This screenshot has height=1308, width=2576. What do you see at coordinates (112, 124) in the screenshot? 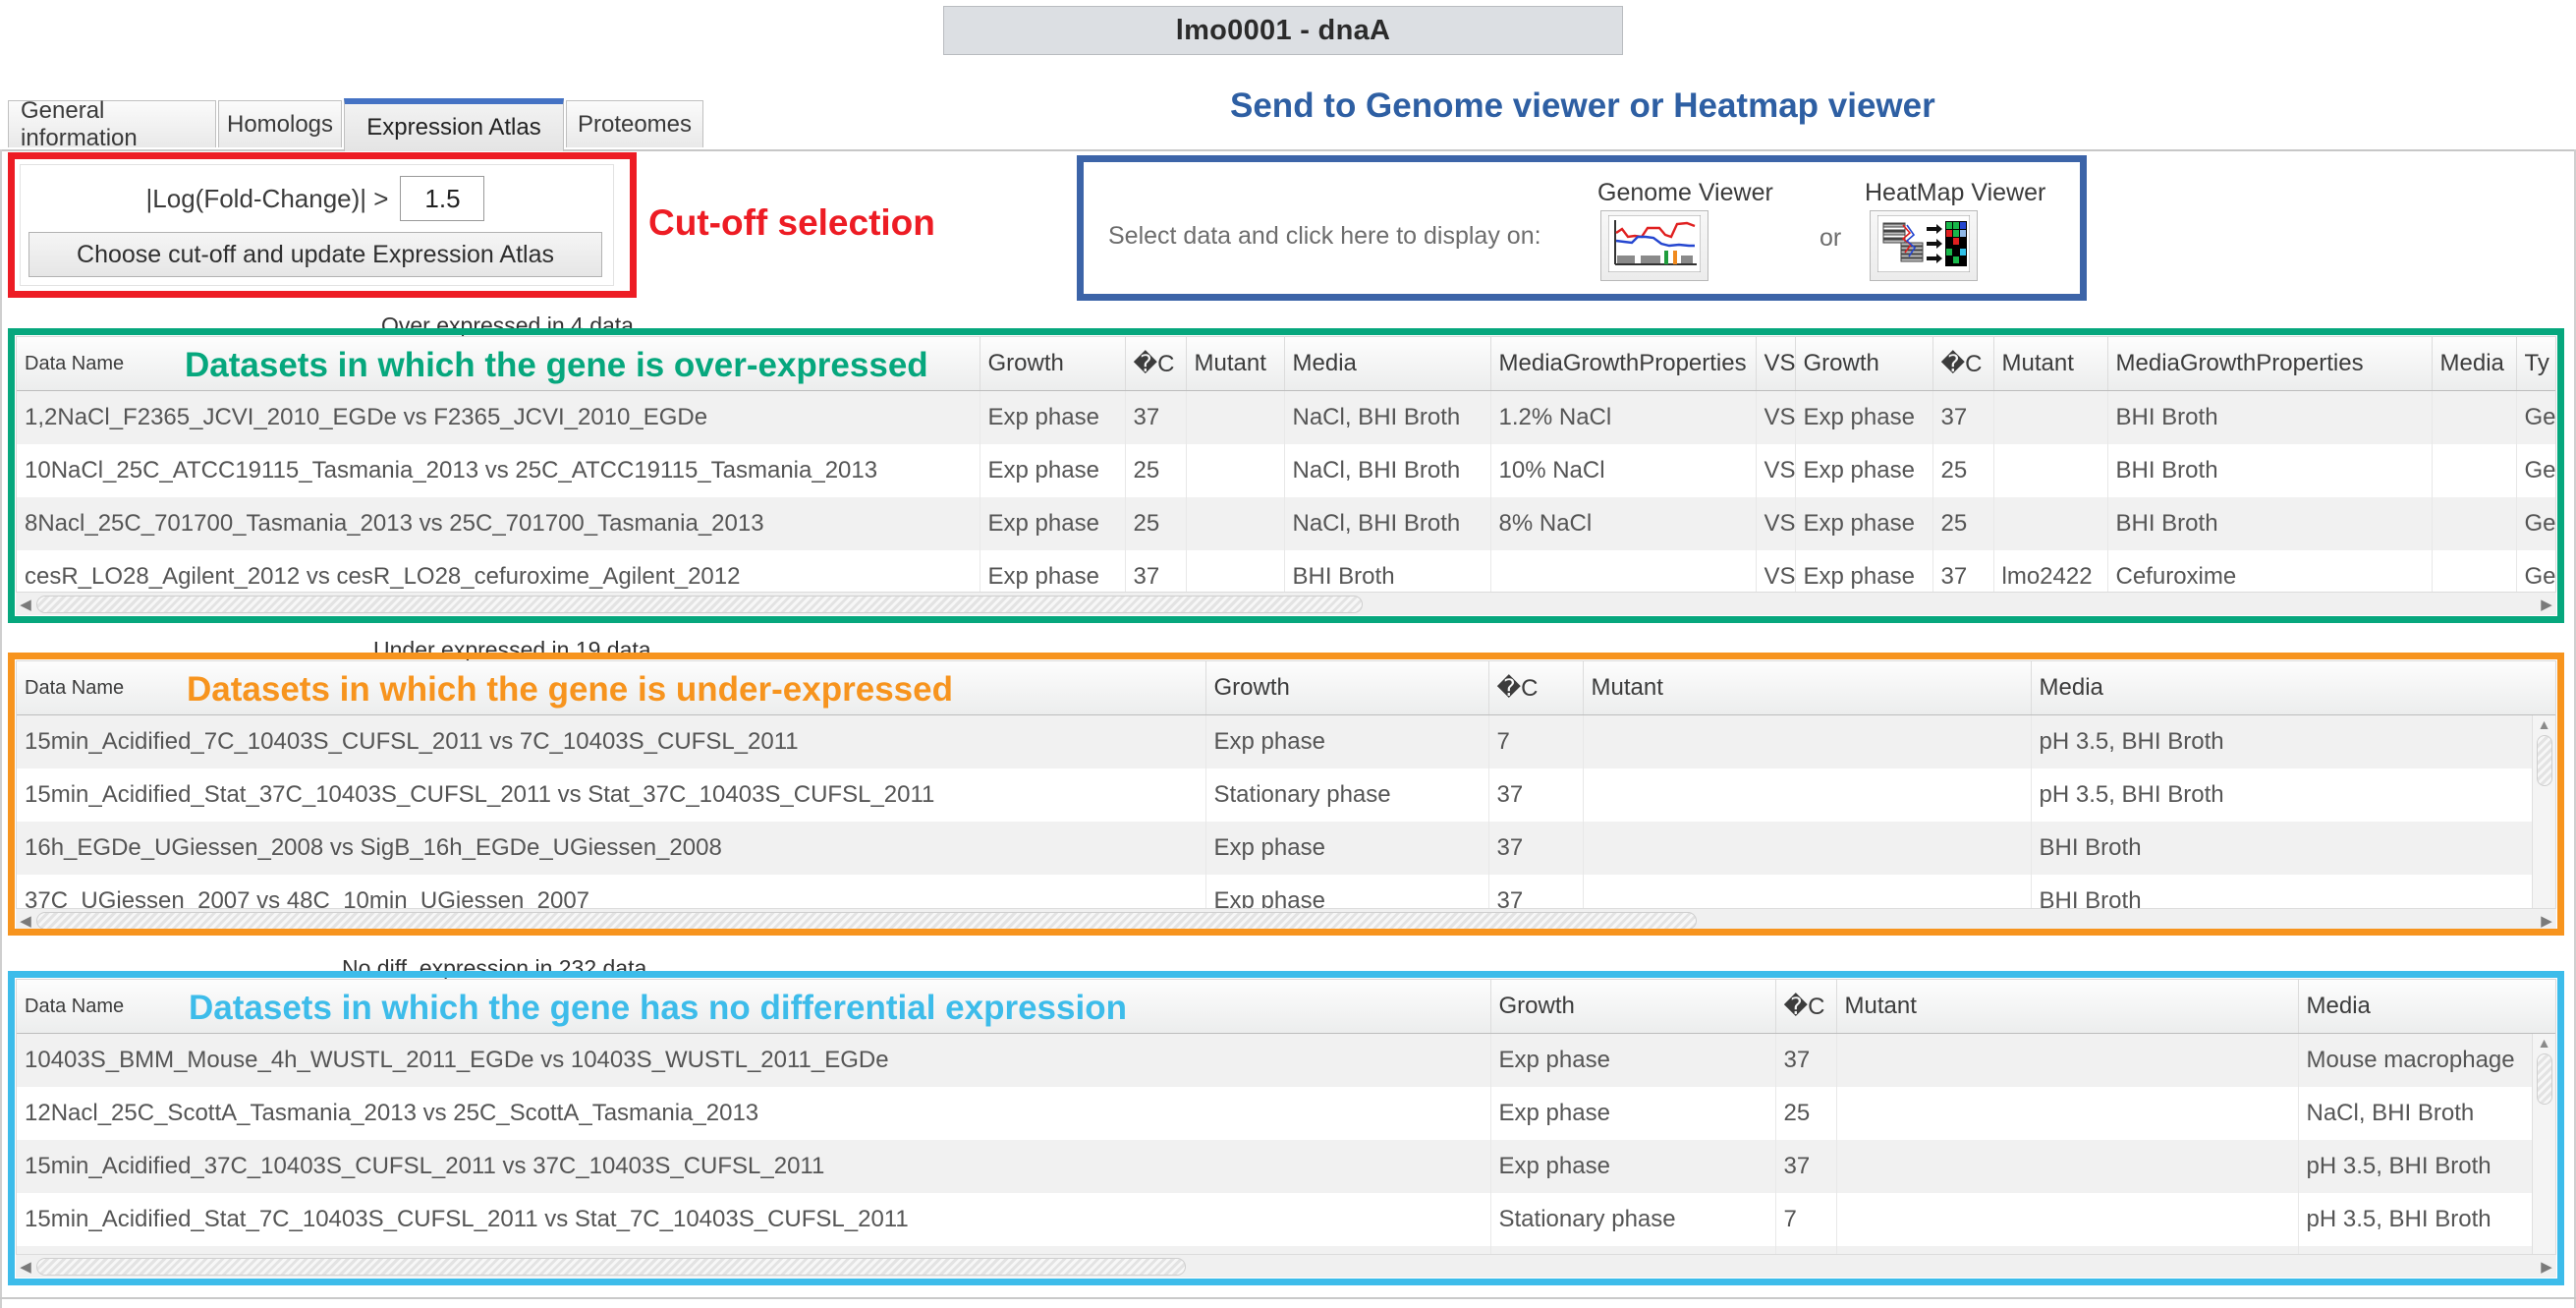
I see `tab-general-information: General information` at bounding box center [112, 124].